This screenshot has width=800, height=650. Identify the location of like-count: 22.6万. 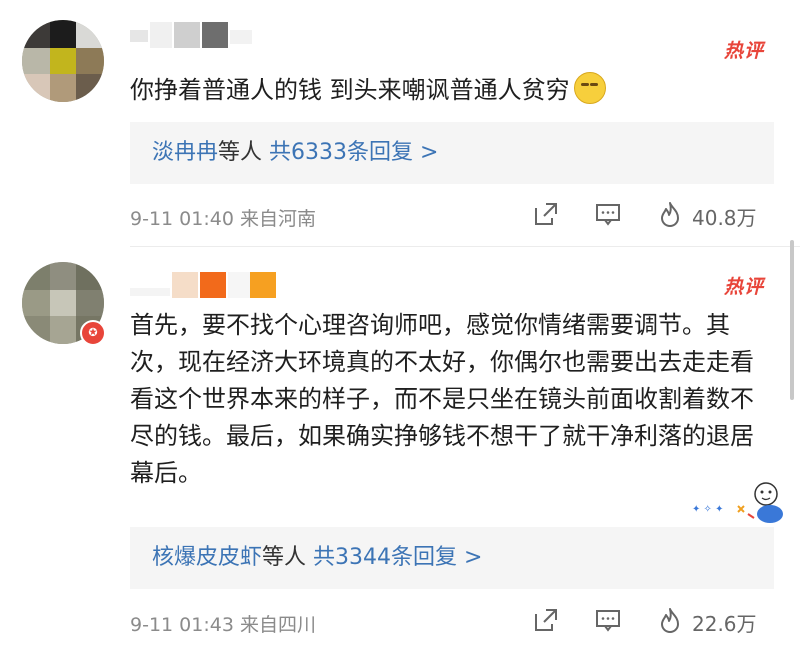
(724, 624).